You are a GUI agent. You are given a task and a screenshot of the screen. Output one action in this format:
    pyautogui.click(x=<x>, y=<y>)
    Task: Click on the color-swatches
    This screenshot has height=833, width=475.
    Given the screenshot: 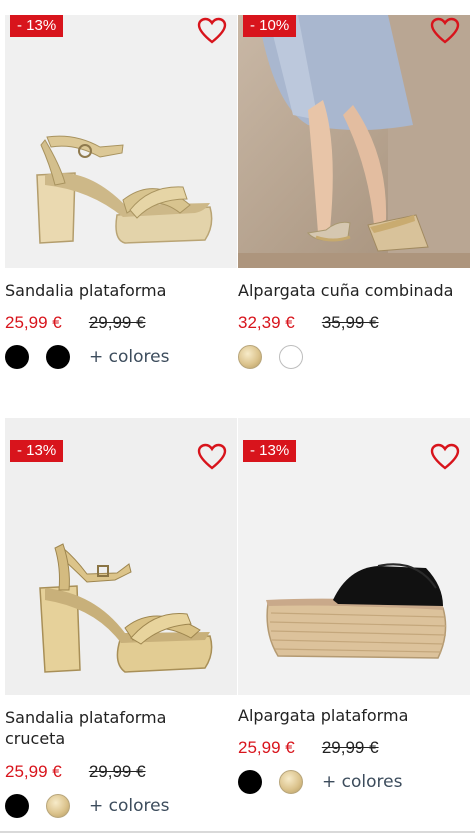 What is the action you would take?
    pyautogui.click(x=279, y=357)
    